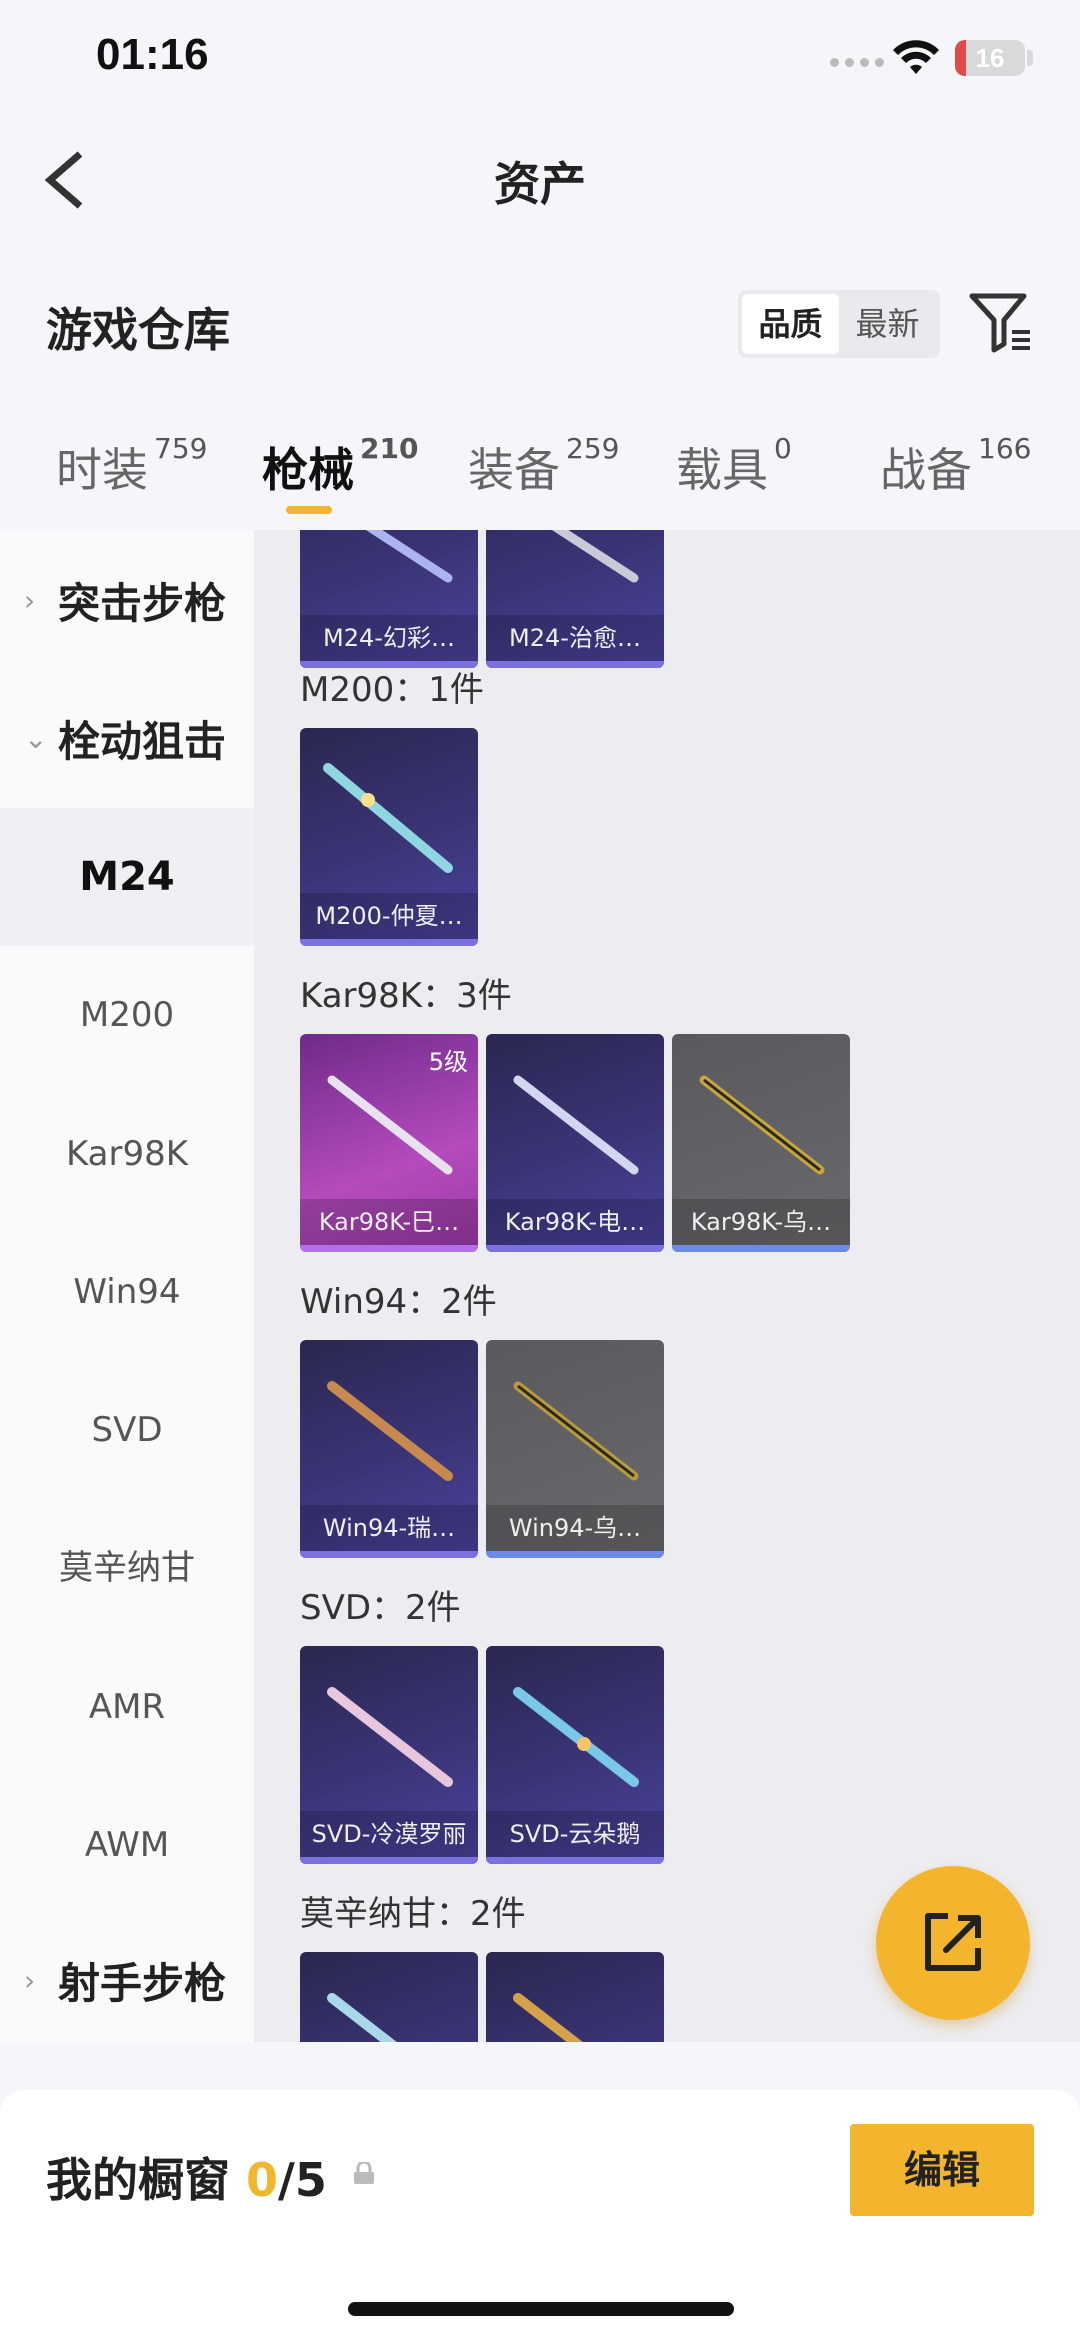 This screenshot has width=1080, height=2339. Describe the element at coordinates (783, 448) in the screenshot. I see `tab-count: 0` at that location.